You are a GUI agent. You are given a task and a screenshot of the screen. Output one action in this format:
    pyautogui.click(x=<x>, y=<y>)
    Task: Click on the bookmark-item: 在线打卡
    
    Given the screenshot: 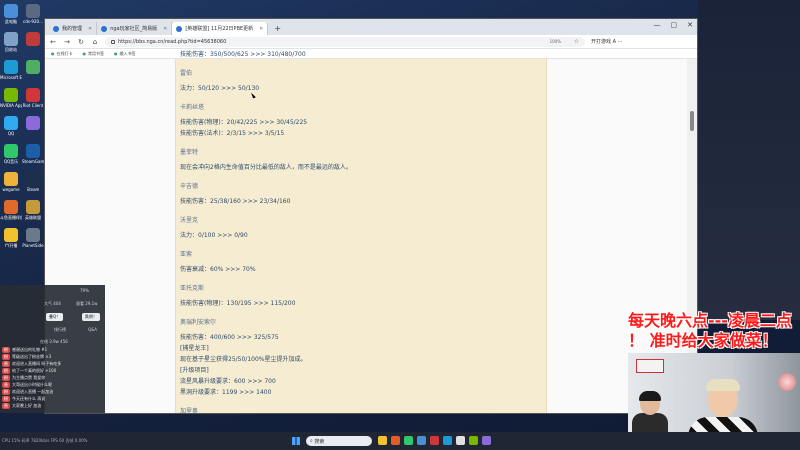 What is the action you would take?
    pyautogui.click(x=62, y=54)
    